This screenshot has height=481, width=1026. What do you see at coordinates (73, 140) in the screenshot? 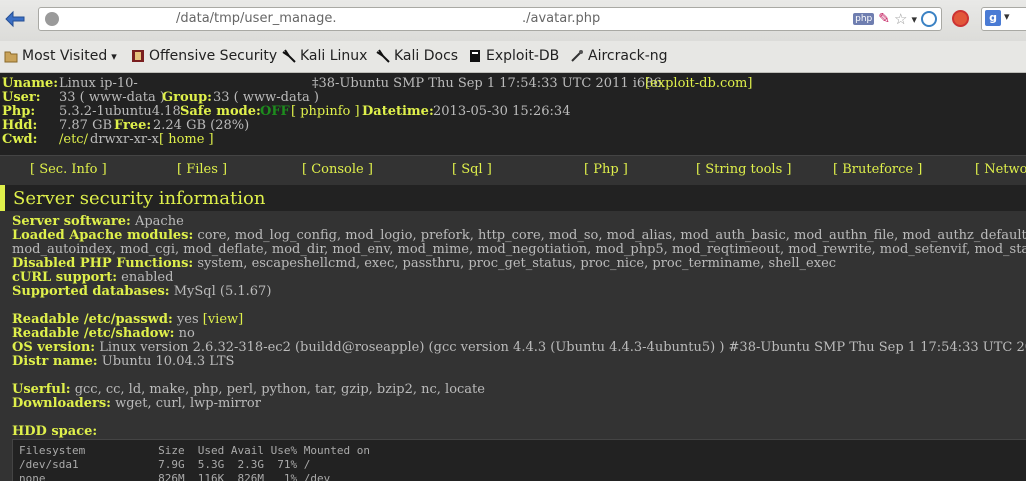
I see `cwd-path-link: /etc/` at bounding box center [73, 140].